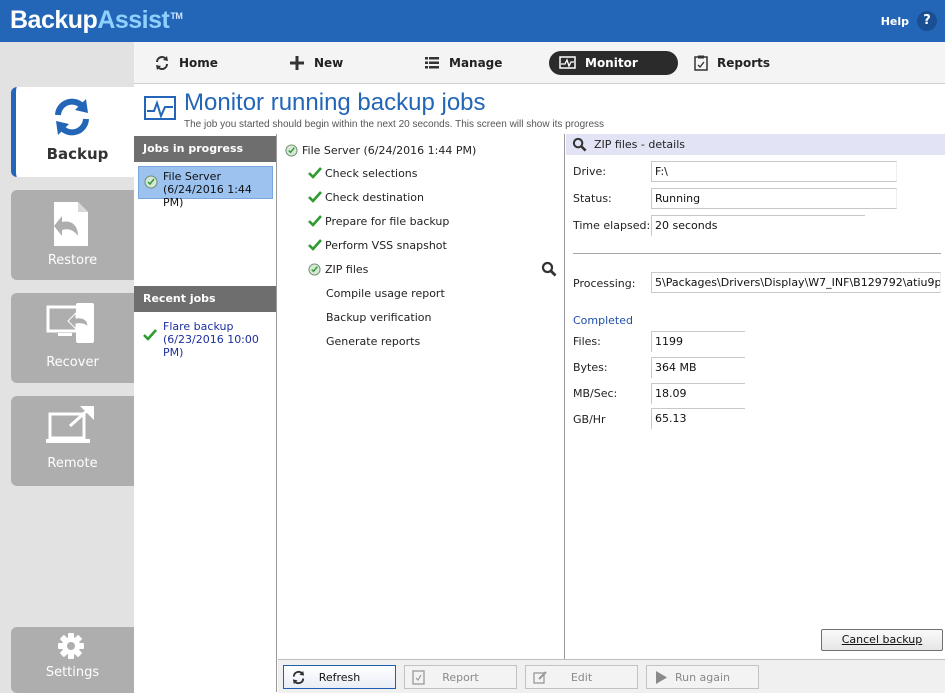 This screenshot has width=945, height=693. I want to click on job-in-progress-item: File Server (6/24/2016 1:44 PM), so click(205, 187).